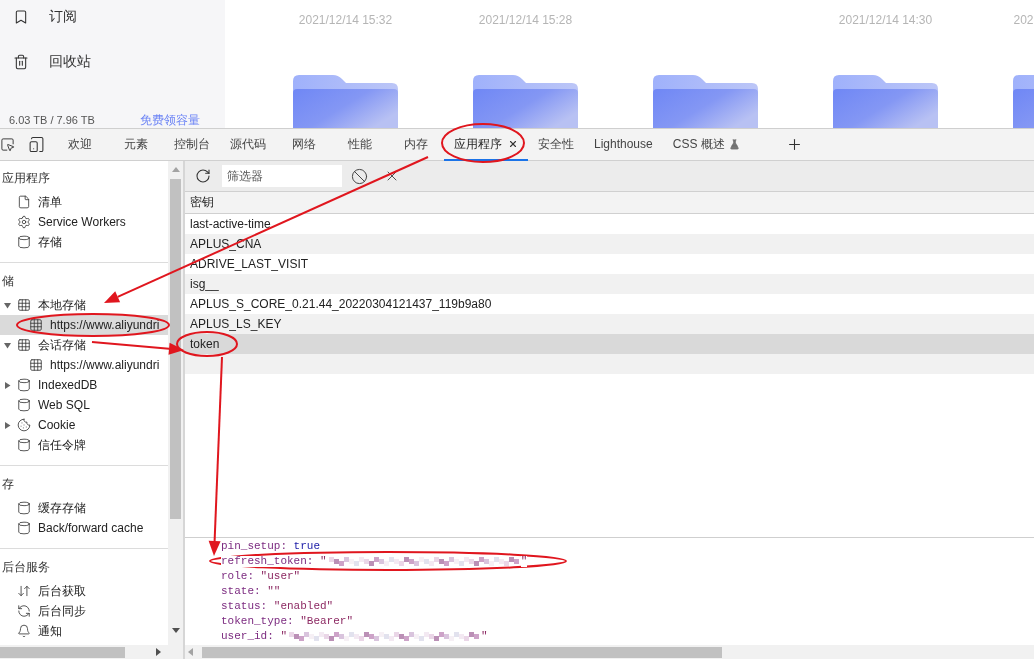 This screenshot has height=659, width=1034. Describe the element at coordinates (52, 120) in the screenshot. I see `storage-usage: 6.03 TB / 7.96 TB` at that location.